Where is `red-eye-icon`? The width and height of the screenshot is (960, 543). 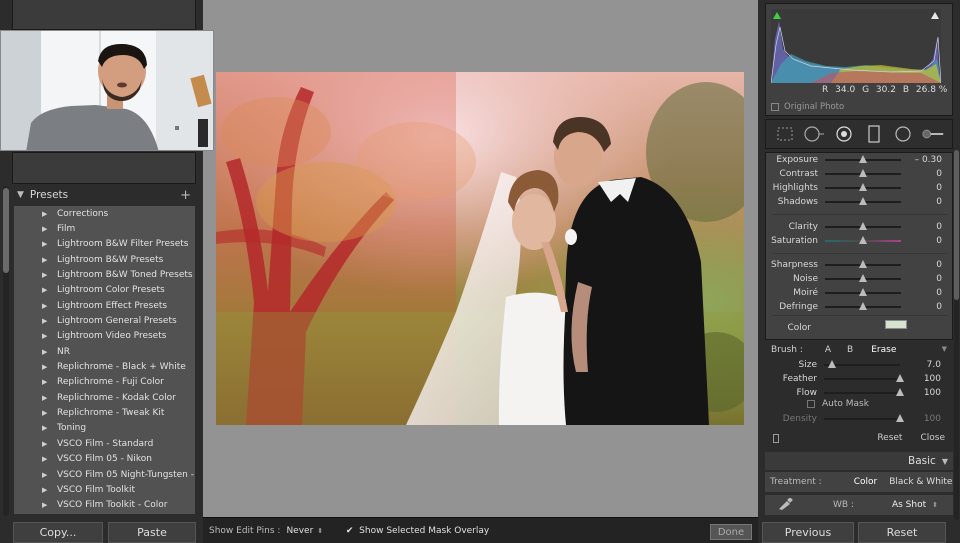
red-eye-icon is located at coordinates (844, 134).